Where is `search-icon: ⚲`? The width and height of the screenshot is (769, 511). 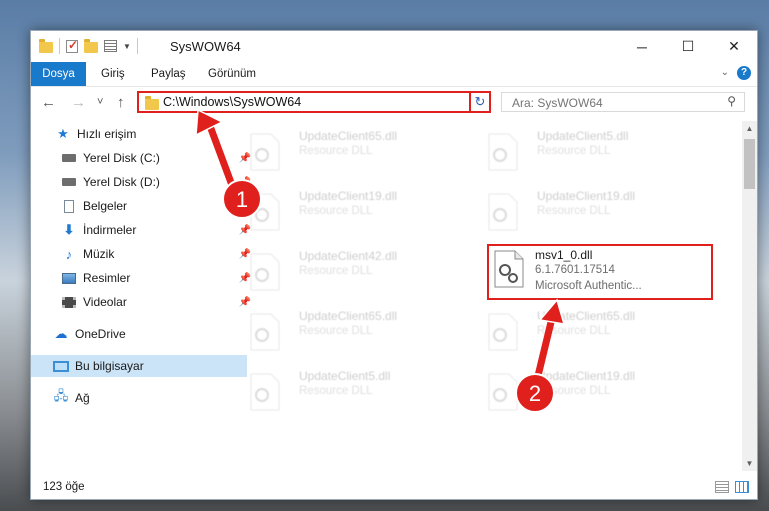 search-icon: ⚲ is located at coordinates (731, 101).